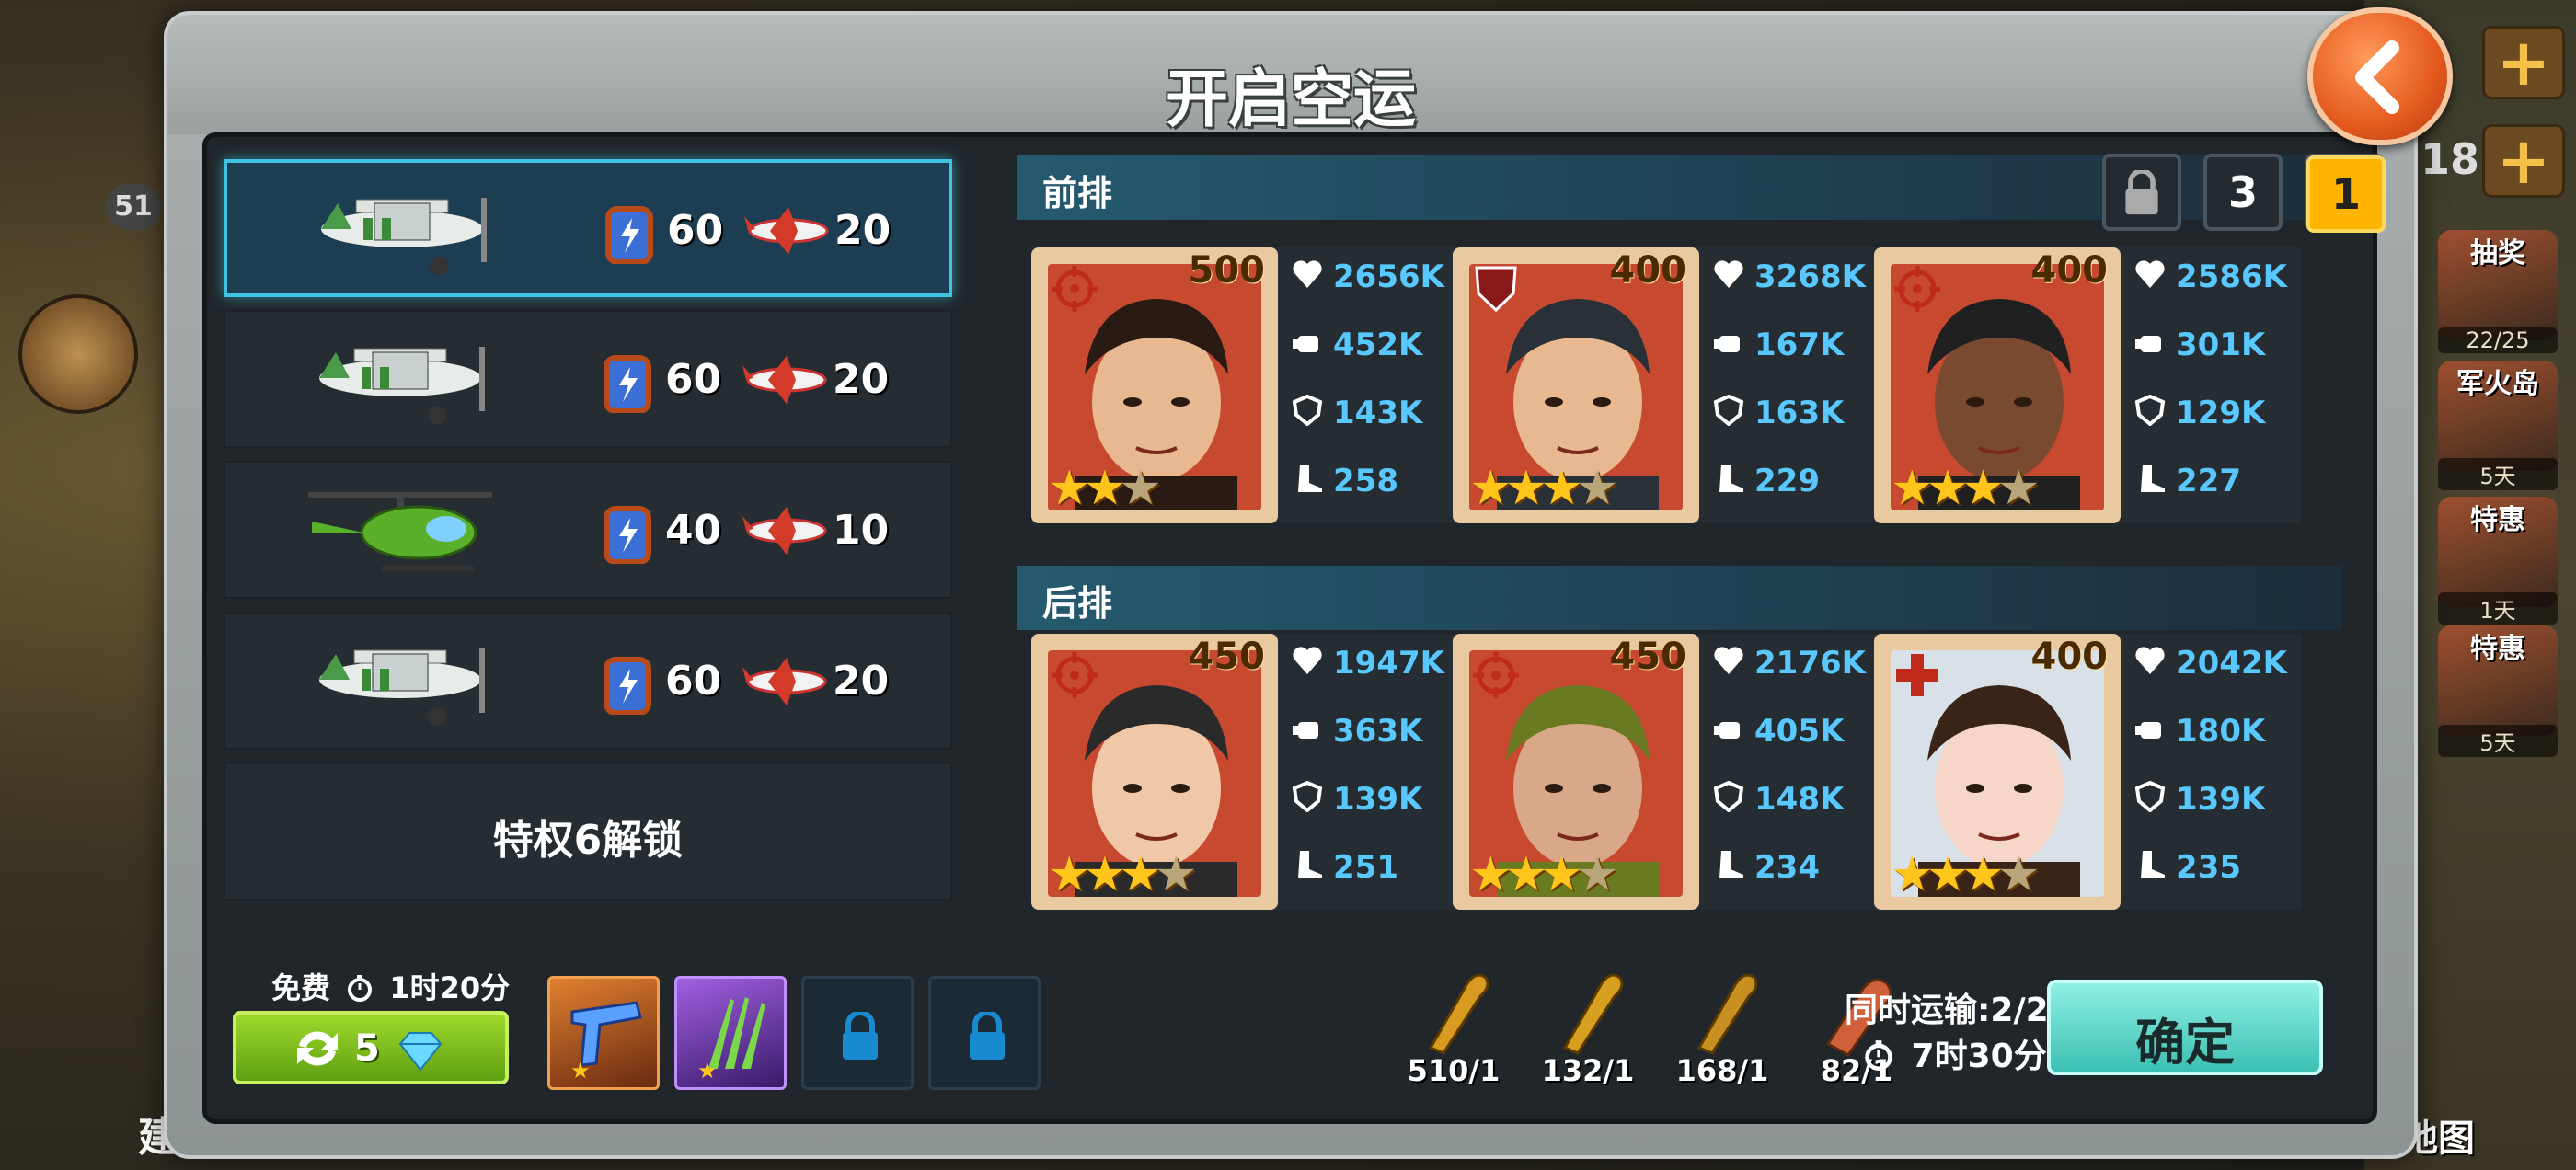 The image size is (2576, 1170). What do you see at coordinates (1227, 270) in the screenshot?
I see `hero-level: 500` at bounding box center [1227, 270].